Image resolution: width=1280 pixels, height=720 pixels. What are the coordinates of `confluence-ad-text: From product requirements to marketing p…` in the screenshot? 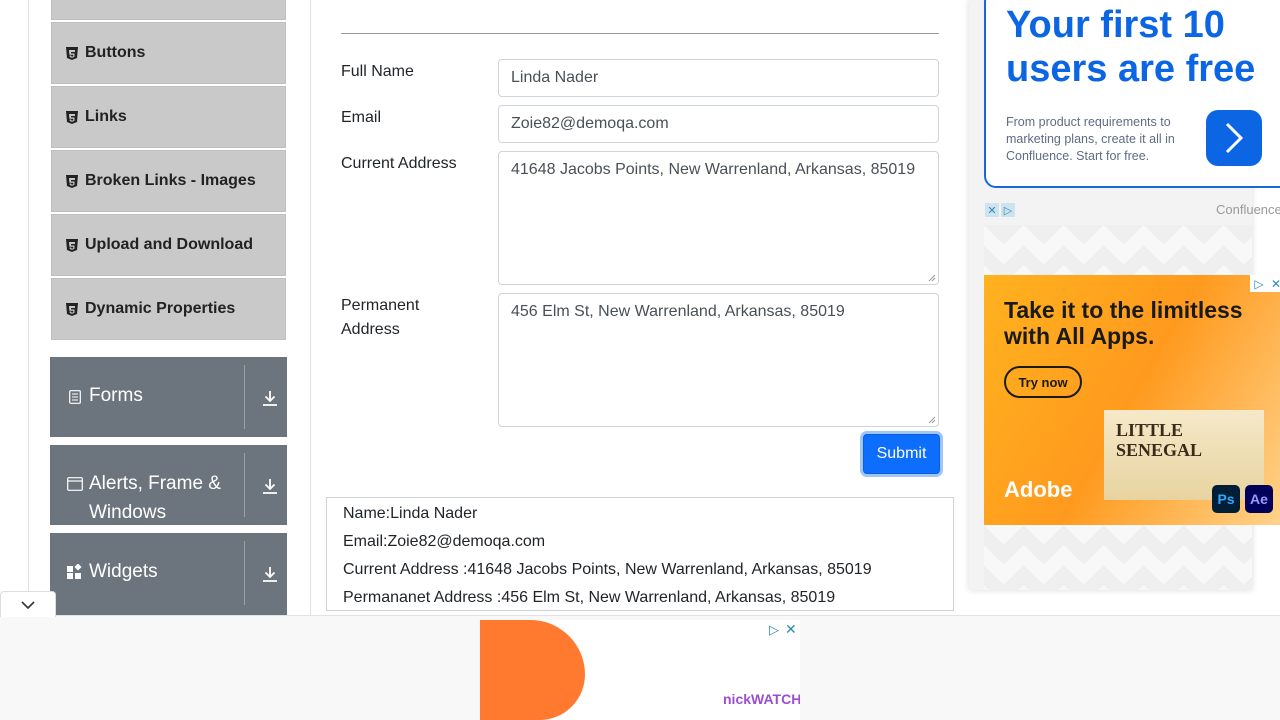 It's located at (1090, 139).